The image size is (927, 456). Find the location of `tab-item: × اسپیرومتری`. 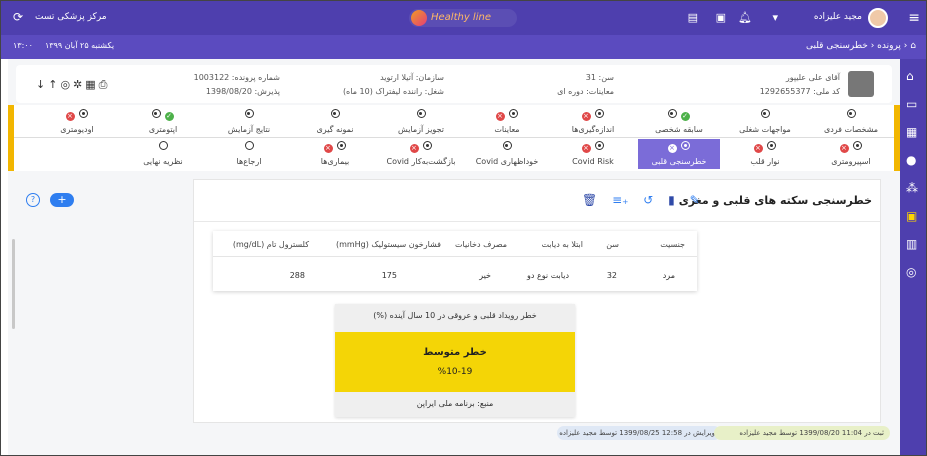

tab-item: × اسپیرومتری is located at coordinates (851, 154).